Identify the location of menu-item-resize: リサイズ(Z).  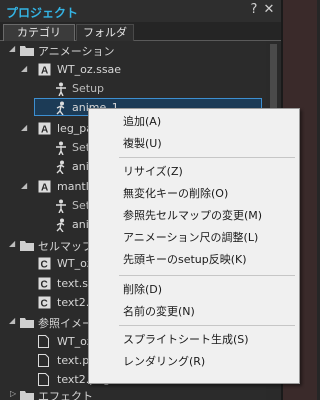
(153, 172).